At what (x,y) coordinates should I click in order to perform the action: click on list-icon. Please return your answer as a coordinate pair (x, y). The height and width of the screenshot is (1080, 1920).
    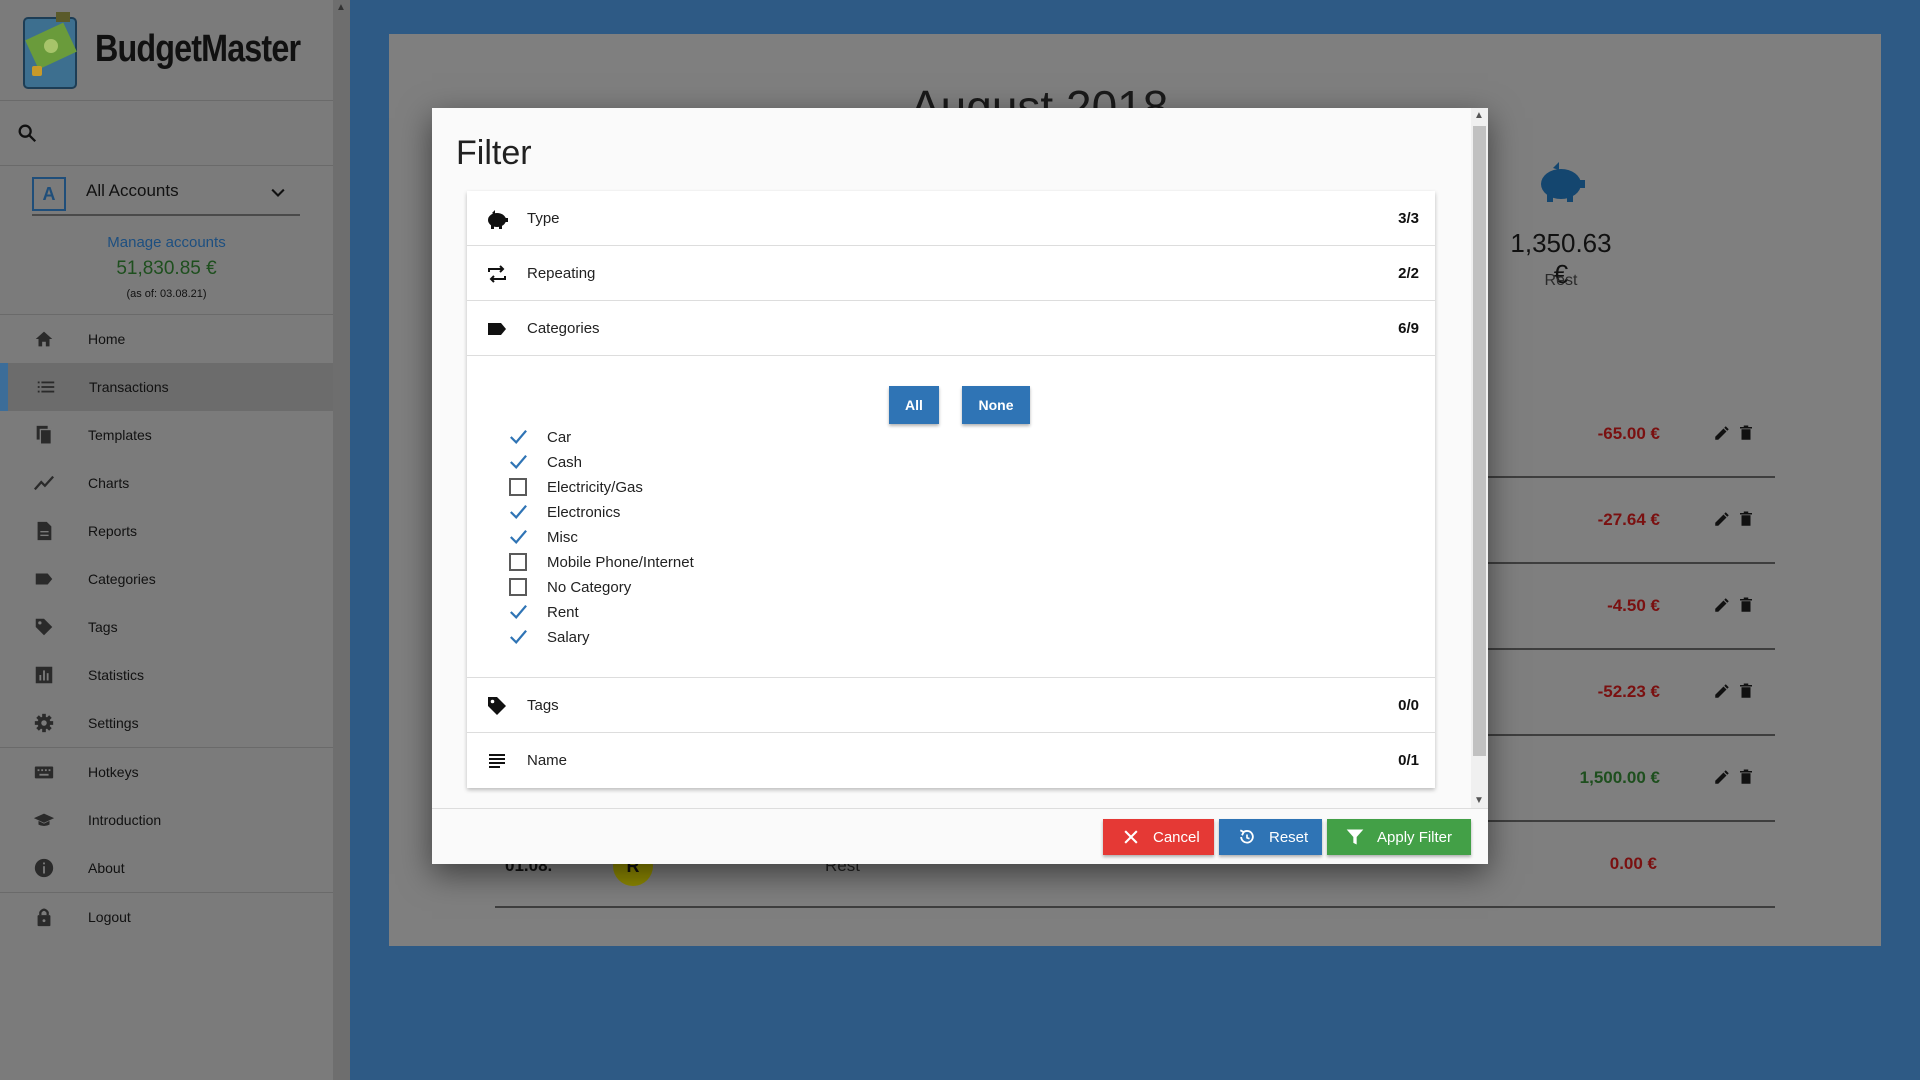
    Looking at the image, I should click on (46, 387).